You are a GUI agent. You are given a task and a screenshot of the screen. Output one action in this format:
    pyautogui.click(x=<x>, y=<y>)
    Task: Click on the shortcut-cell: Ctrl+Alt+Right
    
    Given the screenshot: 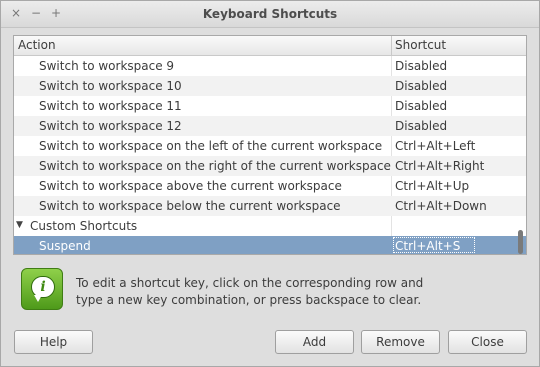 What is the action you would take?
    pyautogui.click(x=439, y=166)
    